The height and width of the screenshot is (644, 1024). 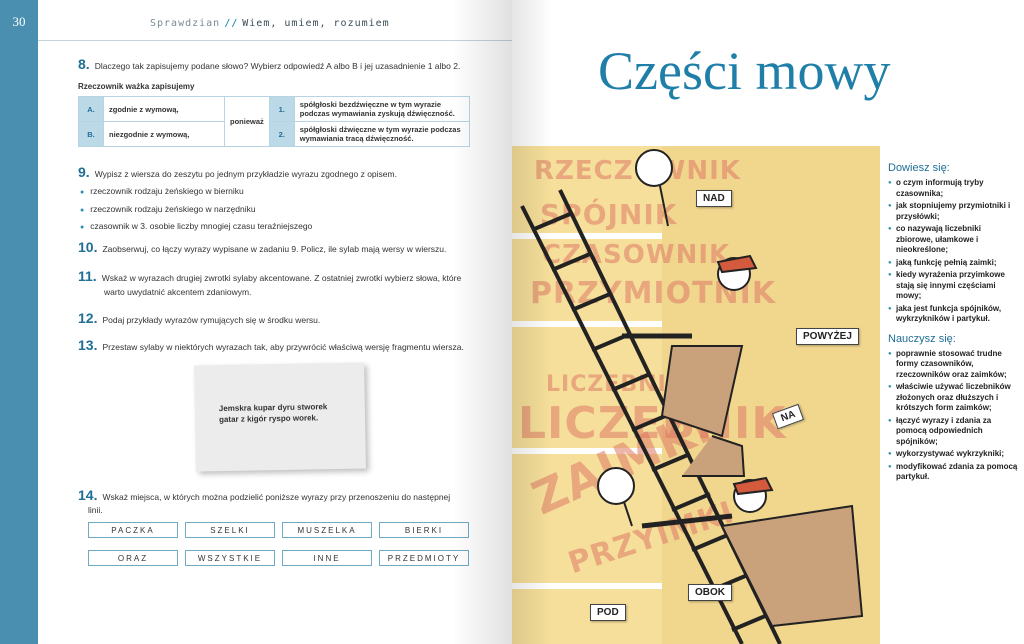 What do you see at coordinates (714, 198) in the screenshot?
I see `tag-nad: NAD` at bounding box center [714, 198].